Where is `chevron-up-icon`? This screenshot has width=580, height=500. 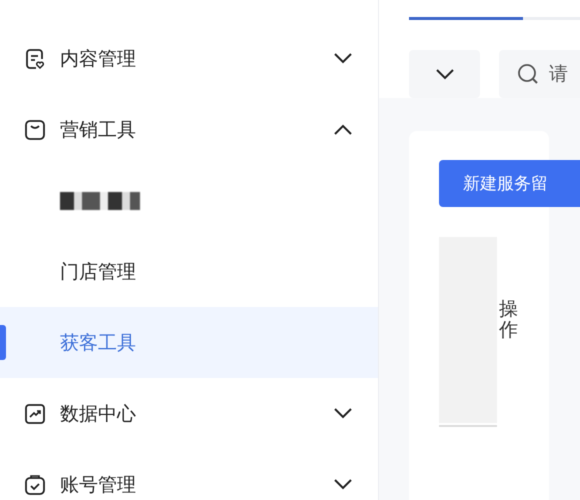
chevron-up-icon is located at coordinates (343, 129).